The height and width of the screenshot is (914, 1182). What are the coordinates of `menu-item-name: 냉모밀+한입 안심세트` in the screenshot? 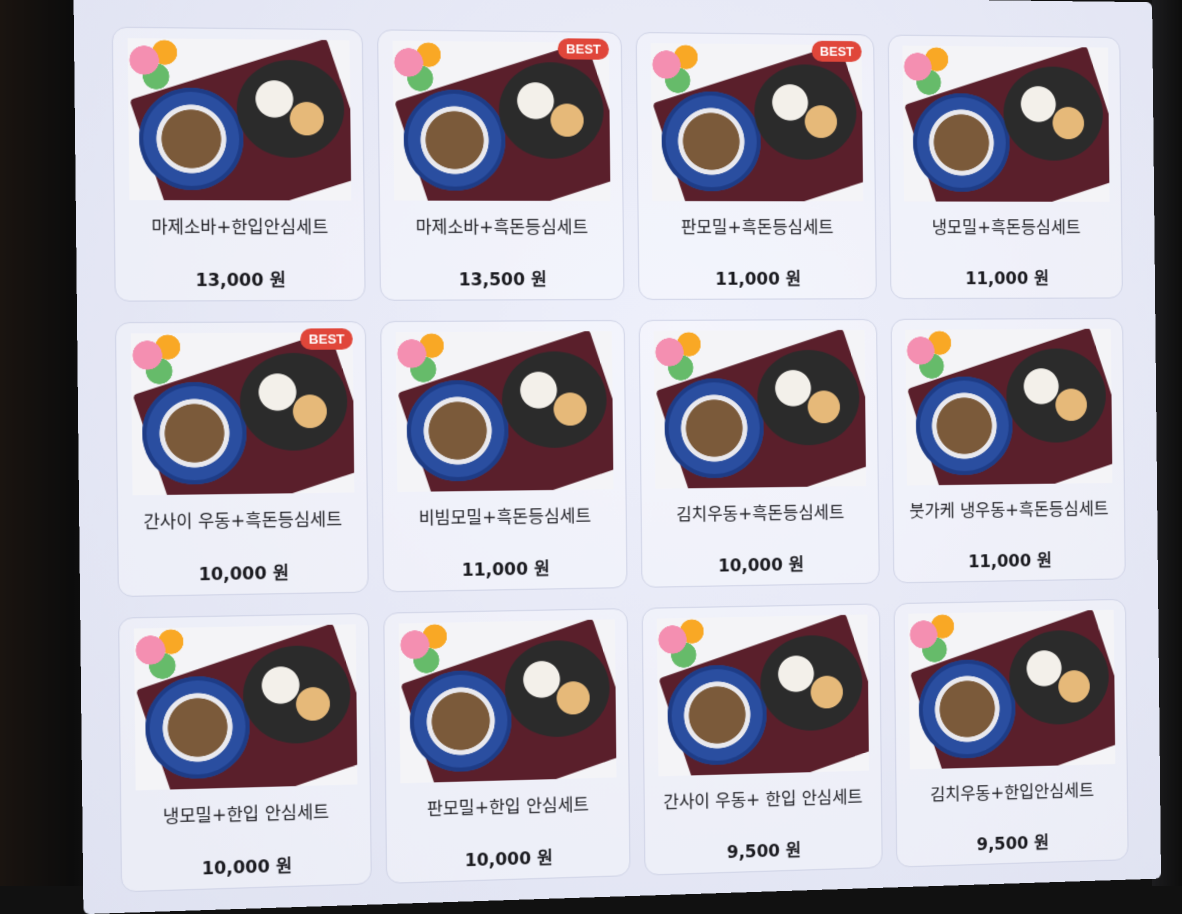 It's located at (246, 815).